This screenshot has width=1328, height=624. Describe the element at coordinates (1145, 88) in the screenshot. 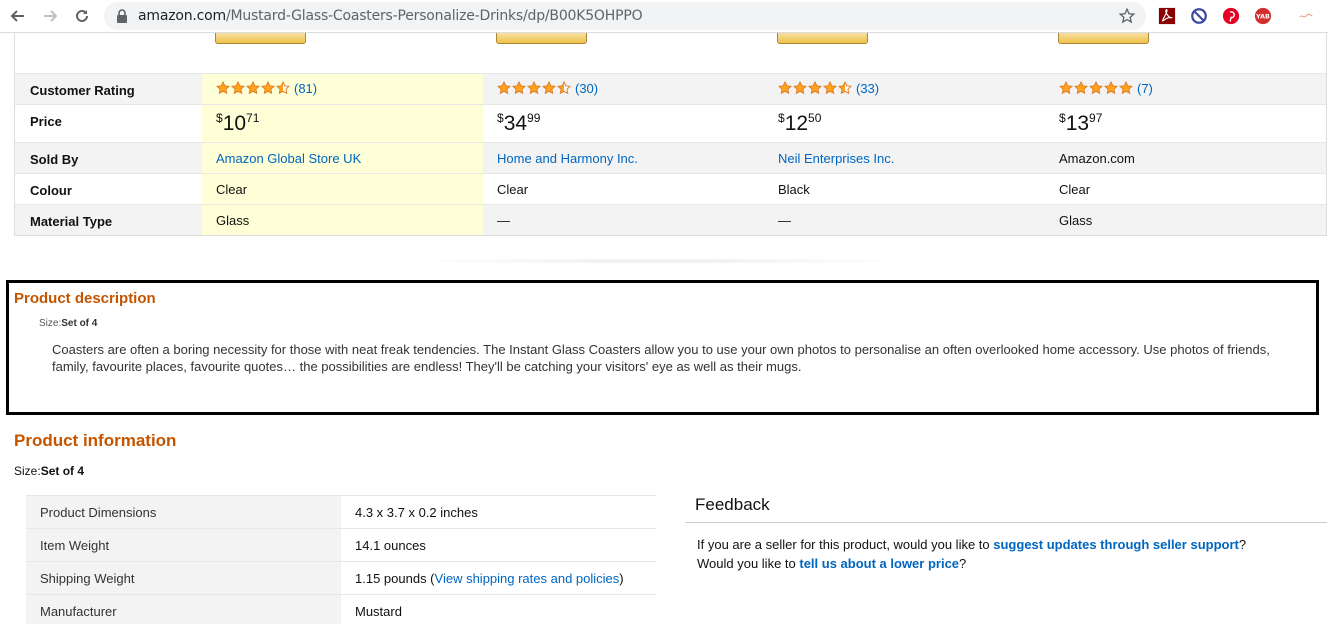

I see `review-count-link: (7)` at that location.